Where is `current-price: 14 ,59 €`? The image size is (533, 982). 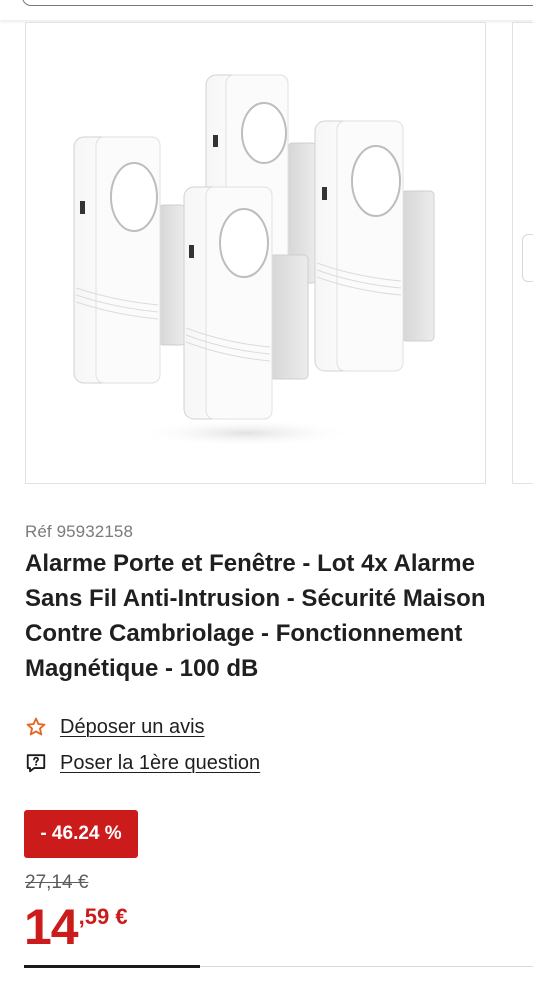
current-price: 14 ,59 € is located at coordinates (76, 927).